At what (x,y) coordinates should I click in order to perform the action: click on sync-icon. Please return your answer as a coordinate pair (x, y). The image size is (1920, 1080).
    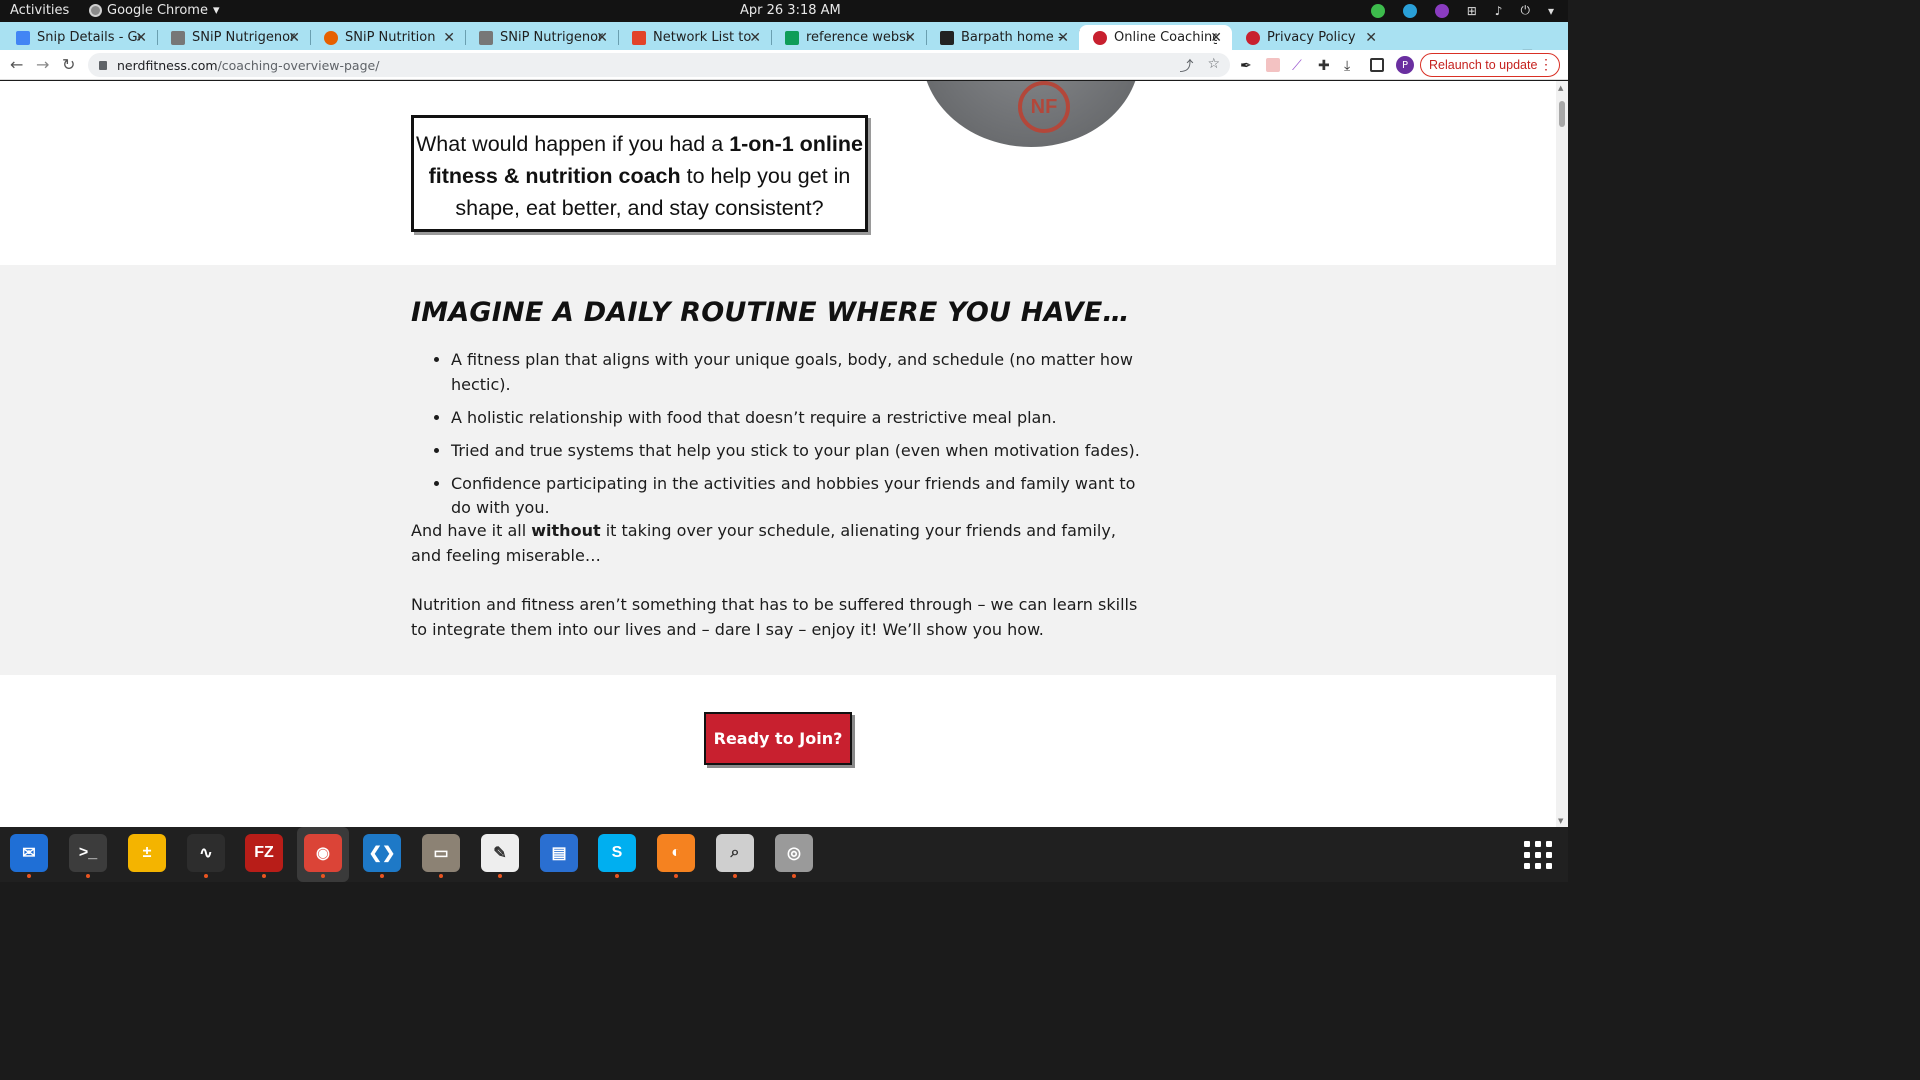
    Looking at the image, I should click on (1409, 10).